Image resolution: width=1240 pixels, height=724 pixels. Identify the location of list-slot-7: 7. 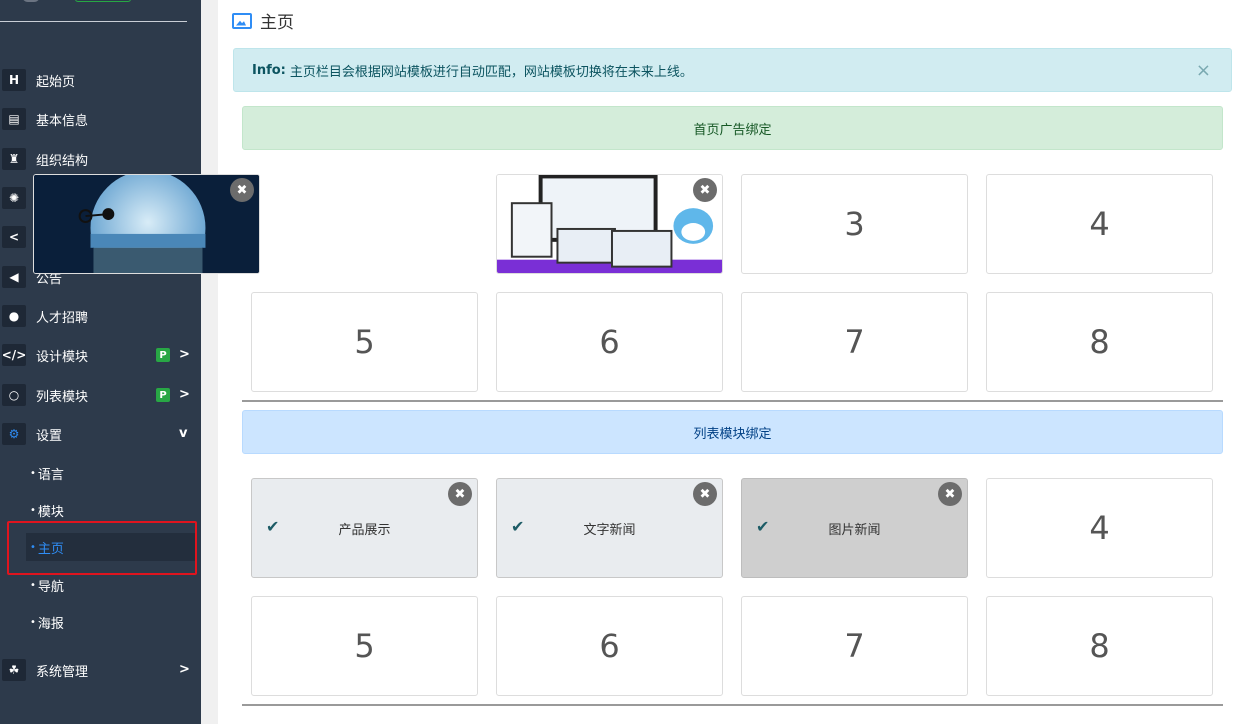
(854, 646).